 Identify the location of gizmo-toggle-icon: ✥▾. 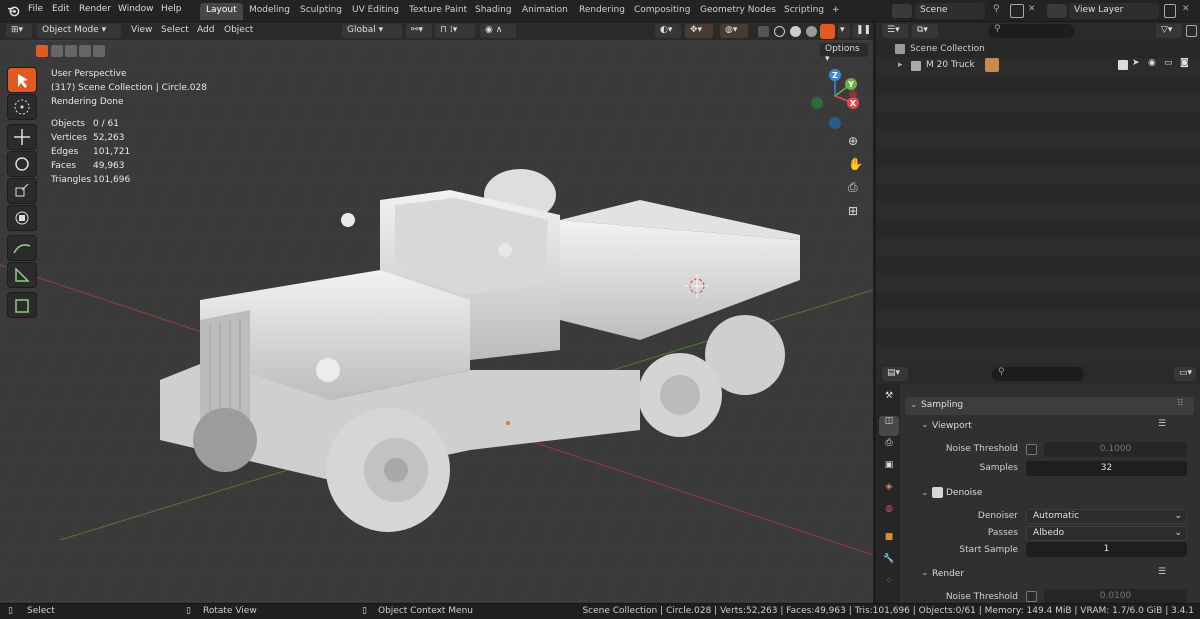
(699, 31).